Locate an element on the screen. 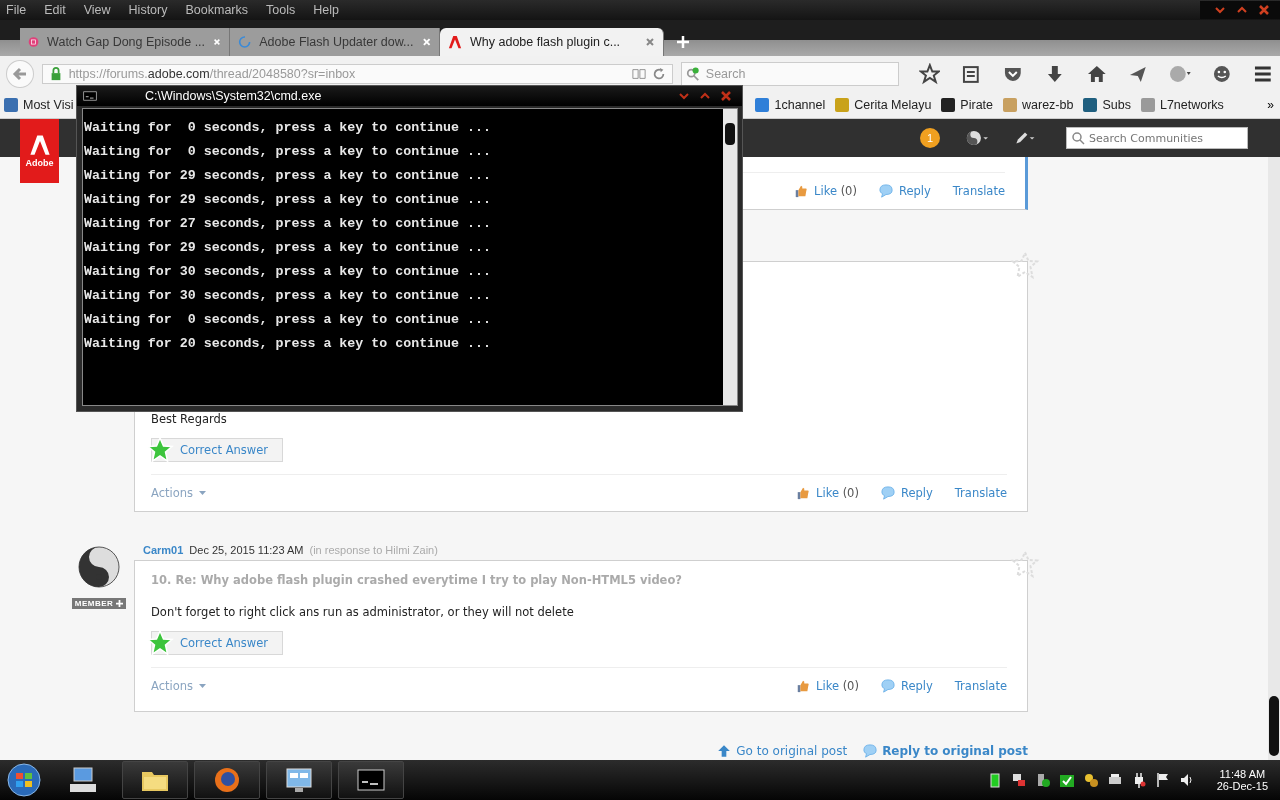  post-body: Best Regards is located at coordinates (189, 419).